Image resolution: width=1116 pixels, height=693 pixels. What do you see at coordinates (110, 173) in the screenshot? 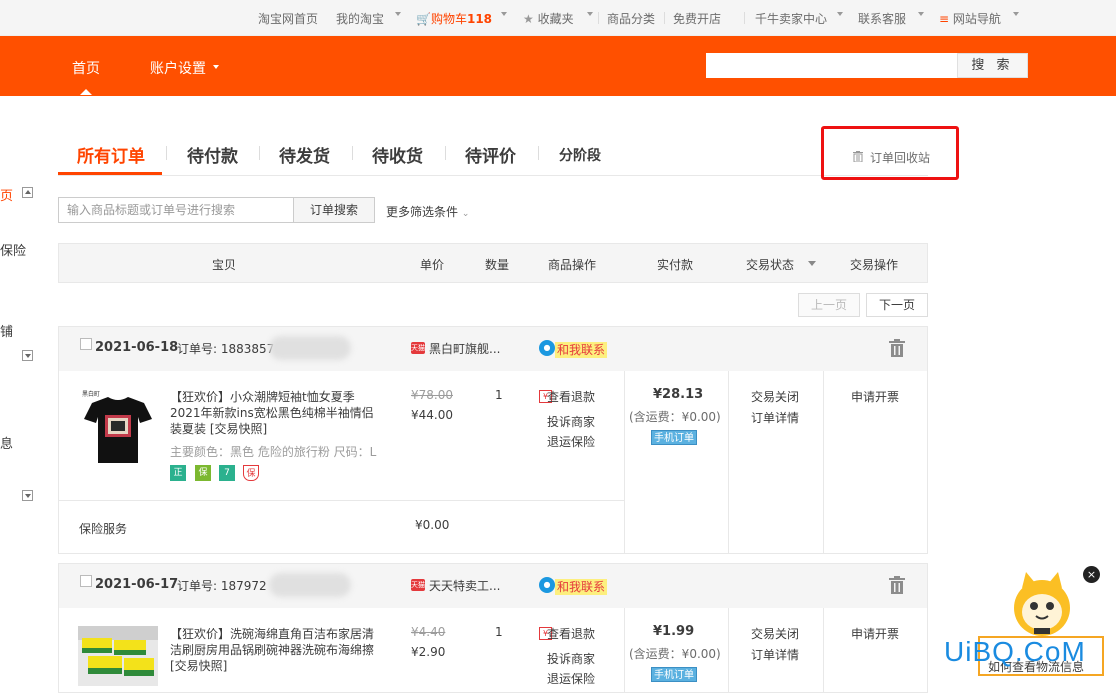
I see `active-tab-underline` at bounding box center [110, 173].